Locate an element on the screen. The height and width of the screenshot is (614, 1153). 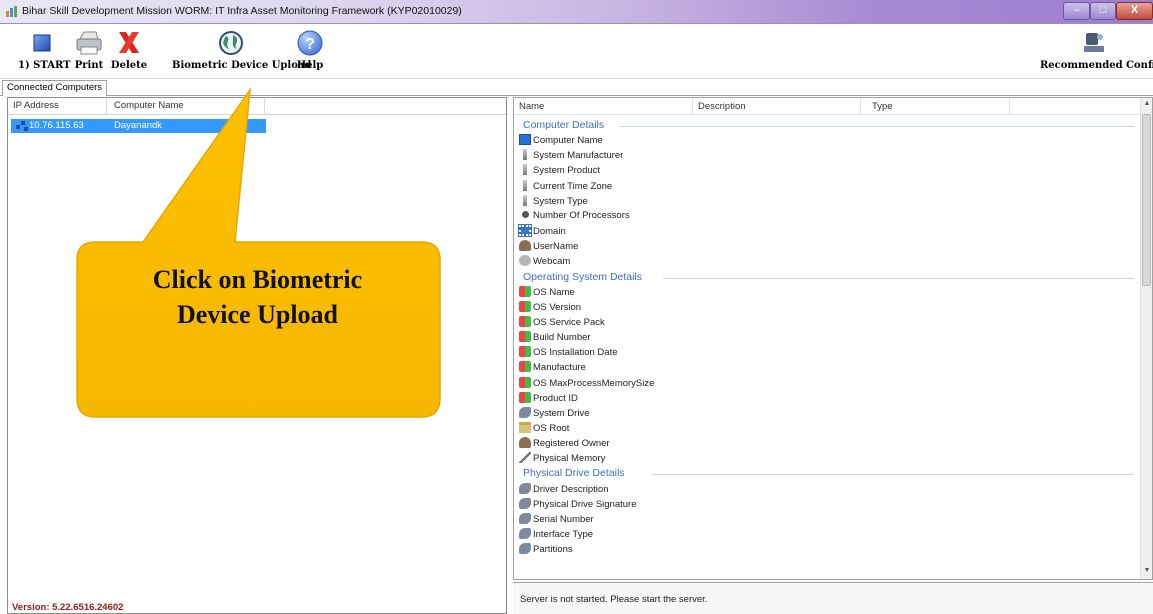
row-computer-name: Dayanandk is located at coordinates (138, 125).